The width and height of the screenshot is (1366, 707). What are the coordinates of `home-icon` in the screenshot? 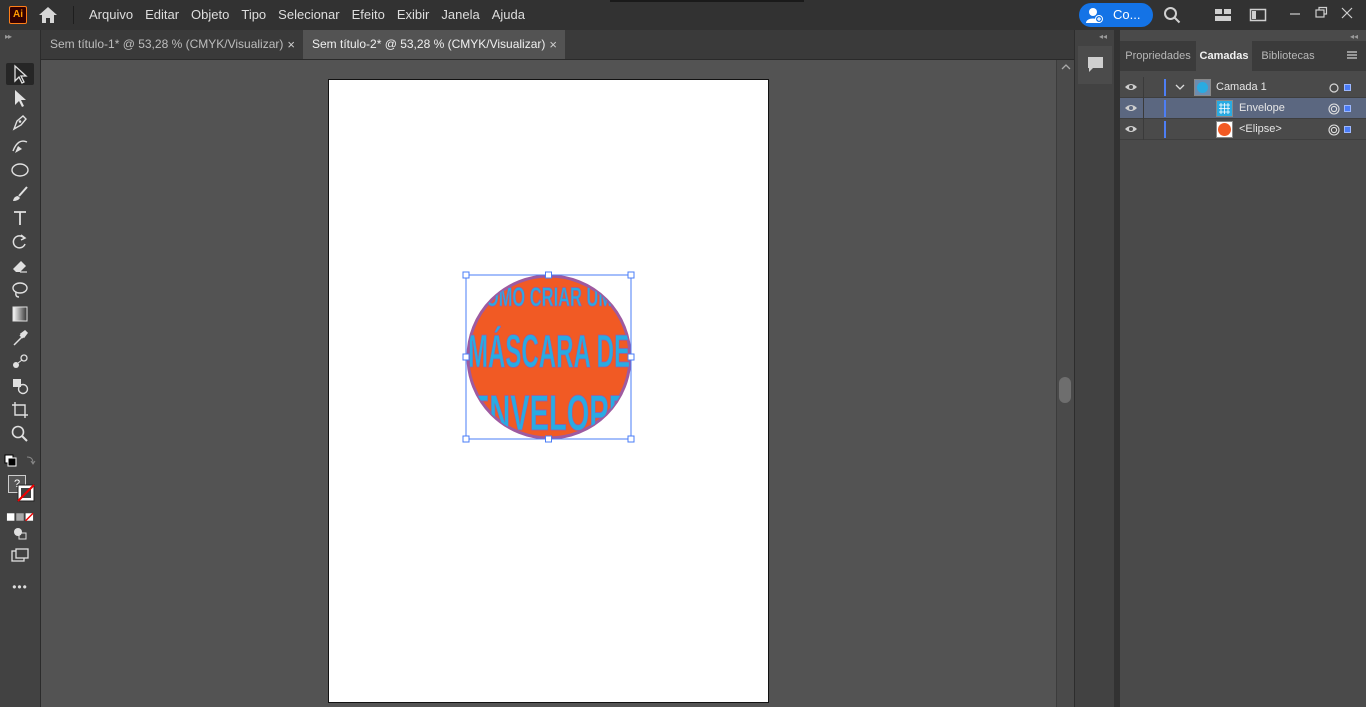 It's located at (48, 15).